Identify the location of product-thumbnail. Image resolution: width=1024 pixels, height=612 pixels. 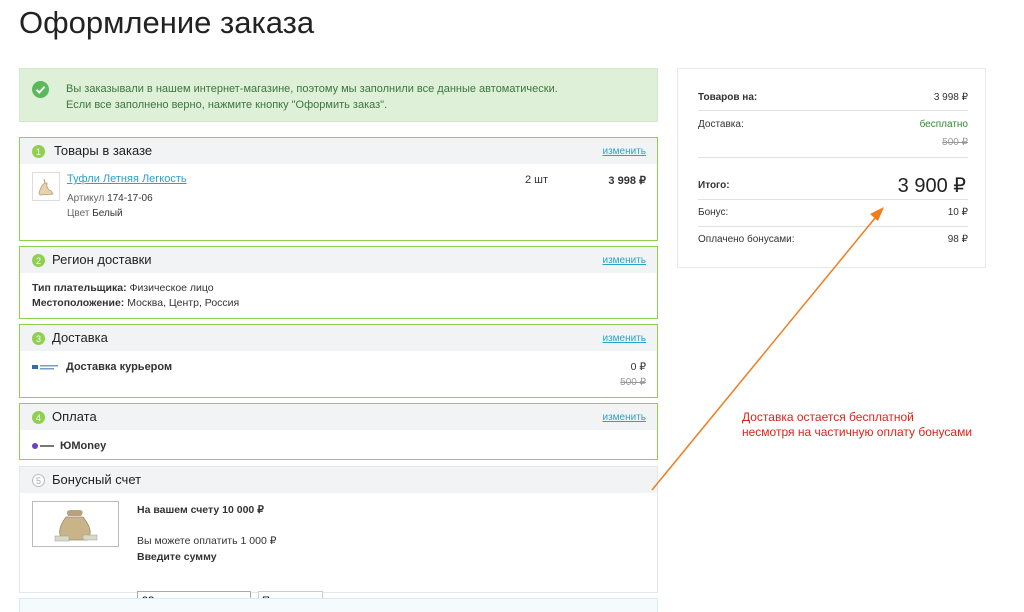
(46, 186).